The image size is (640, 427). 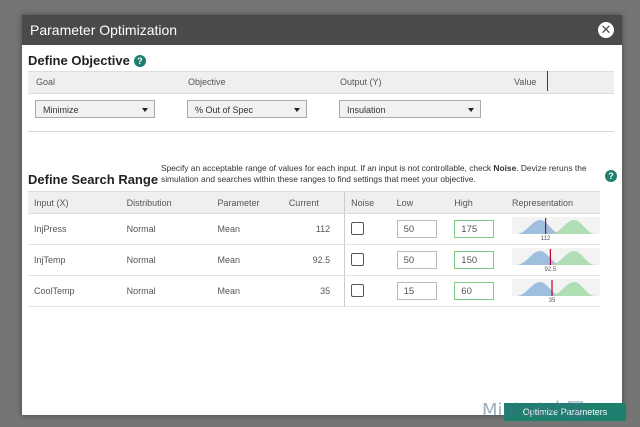 I want to click on representation-cell: 112, so click(x=553, y=229).